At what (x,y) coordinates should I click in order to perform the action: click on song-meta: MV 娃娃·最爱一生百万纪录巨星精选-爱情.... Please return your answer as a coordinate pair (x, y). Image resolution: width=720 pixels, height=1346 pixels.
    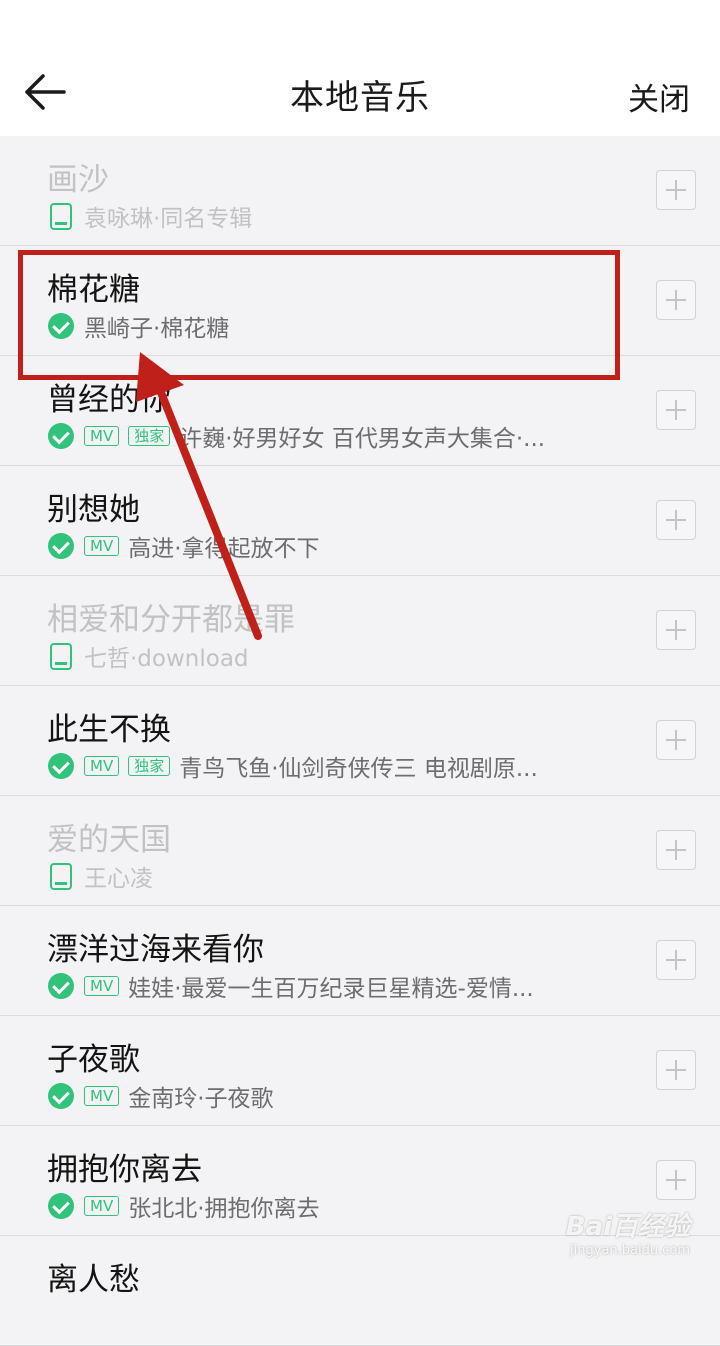
    Looking at the image, I should click on (328, 986).